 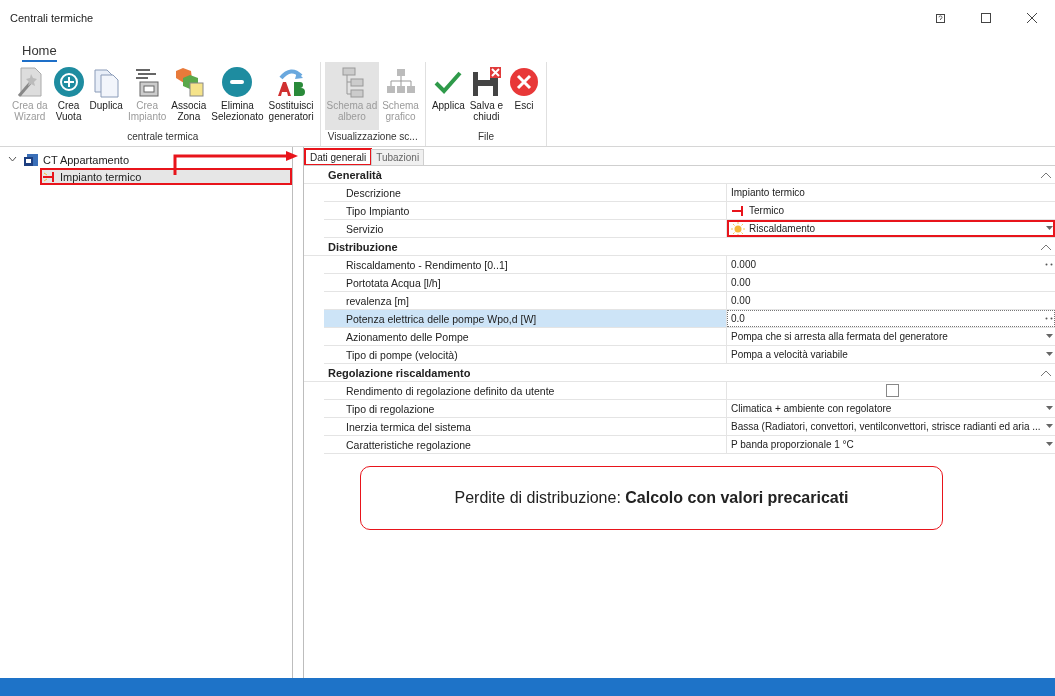 I want to click on property-value: P banda proporzionale 1 °C, so click(x=891, y=444).